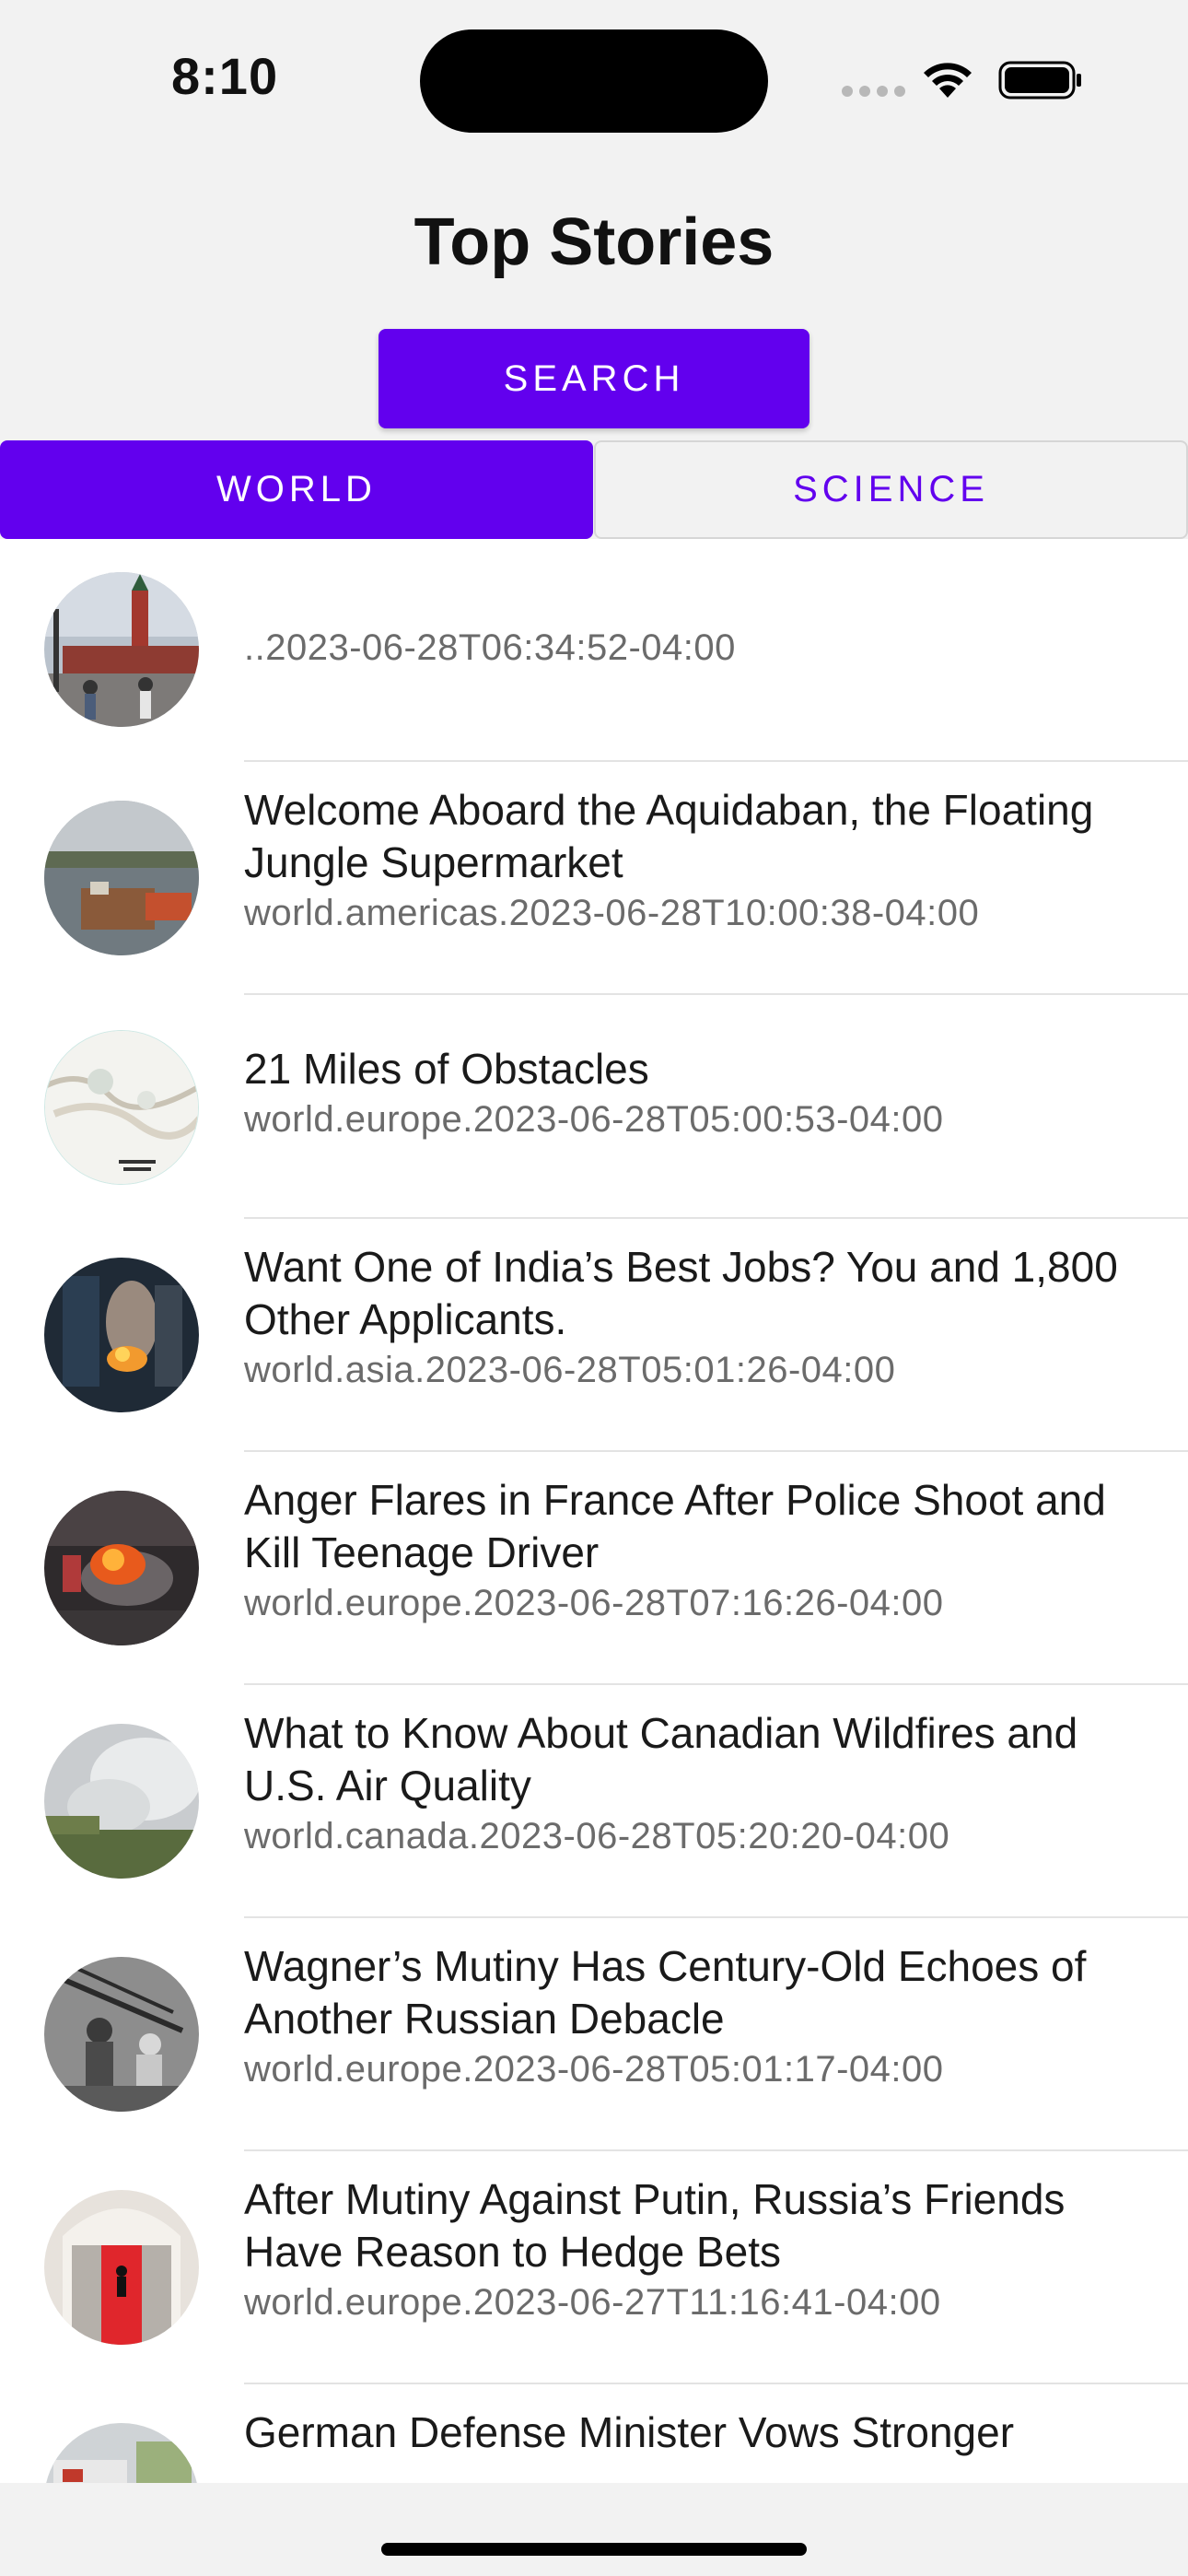 The height and width of the screenshot is (2576, 1188). Describe the element at coordinates (594, 2529) in the screenshot. I see `home-indicator-area` at that location.